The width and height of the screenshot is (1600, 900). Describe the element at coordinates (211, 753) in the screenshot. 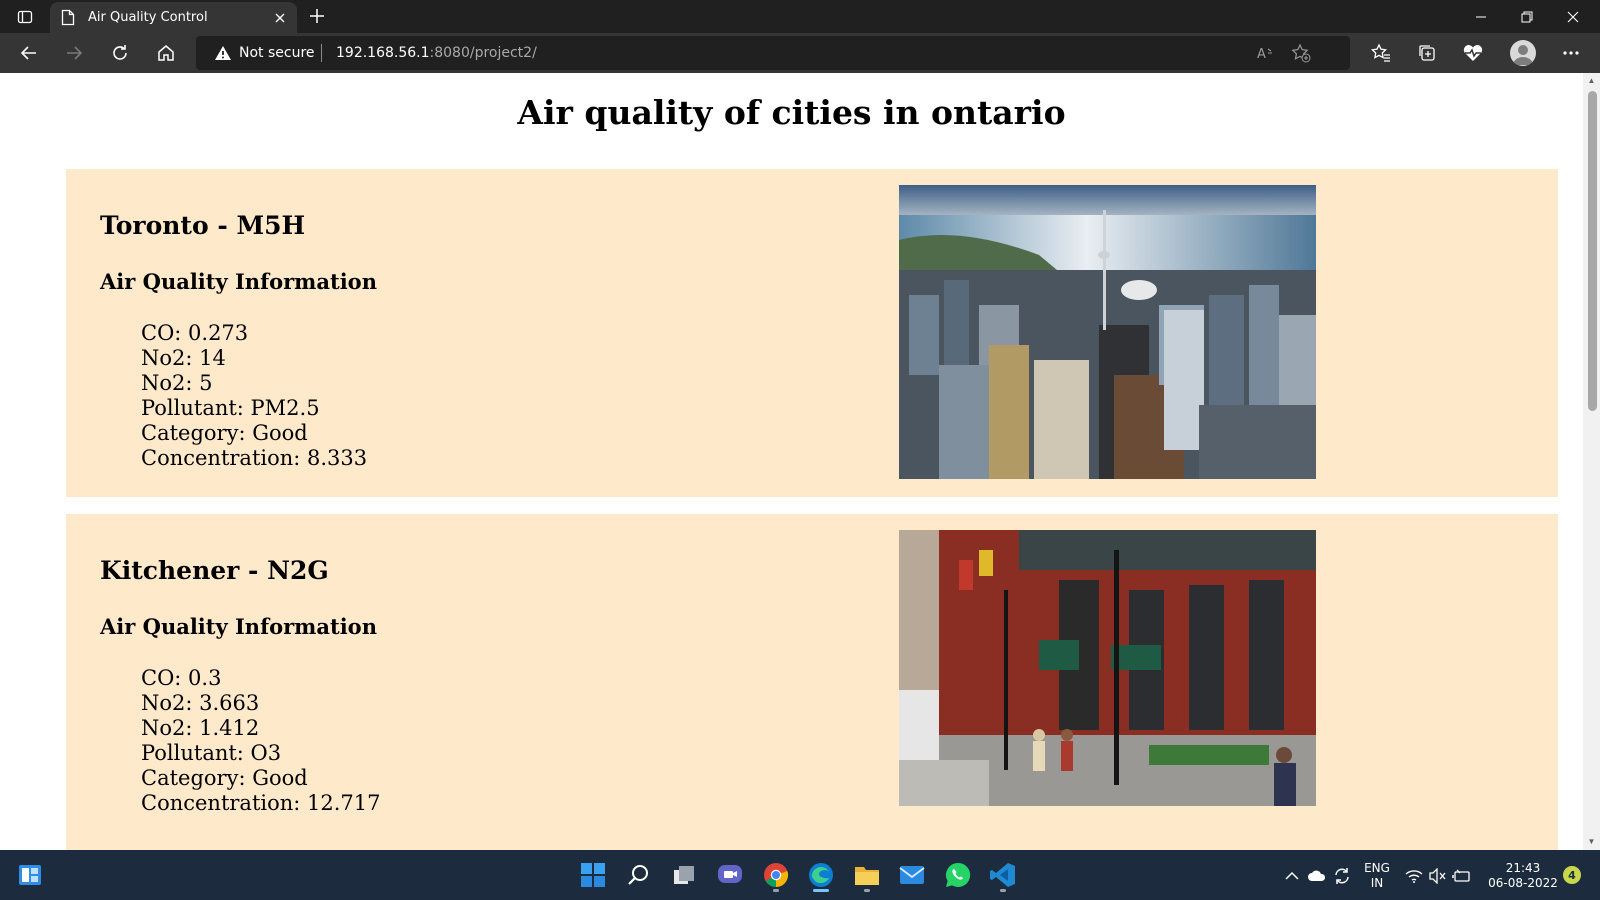

I see `reading-pollutant: Pollutant: O3` at that location.